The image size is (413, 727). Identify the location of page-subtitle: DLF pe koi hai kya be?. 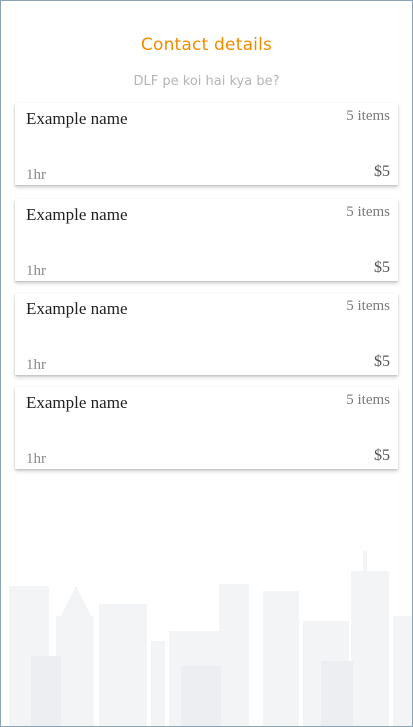
(206, 81).